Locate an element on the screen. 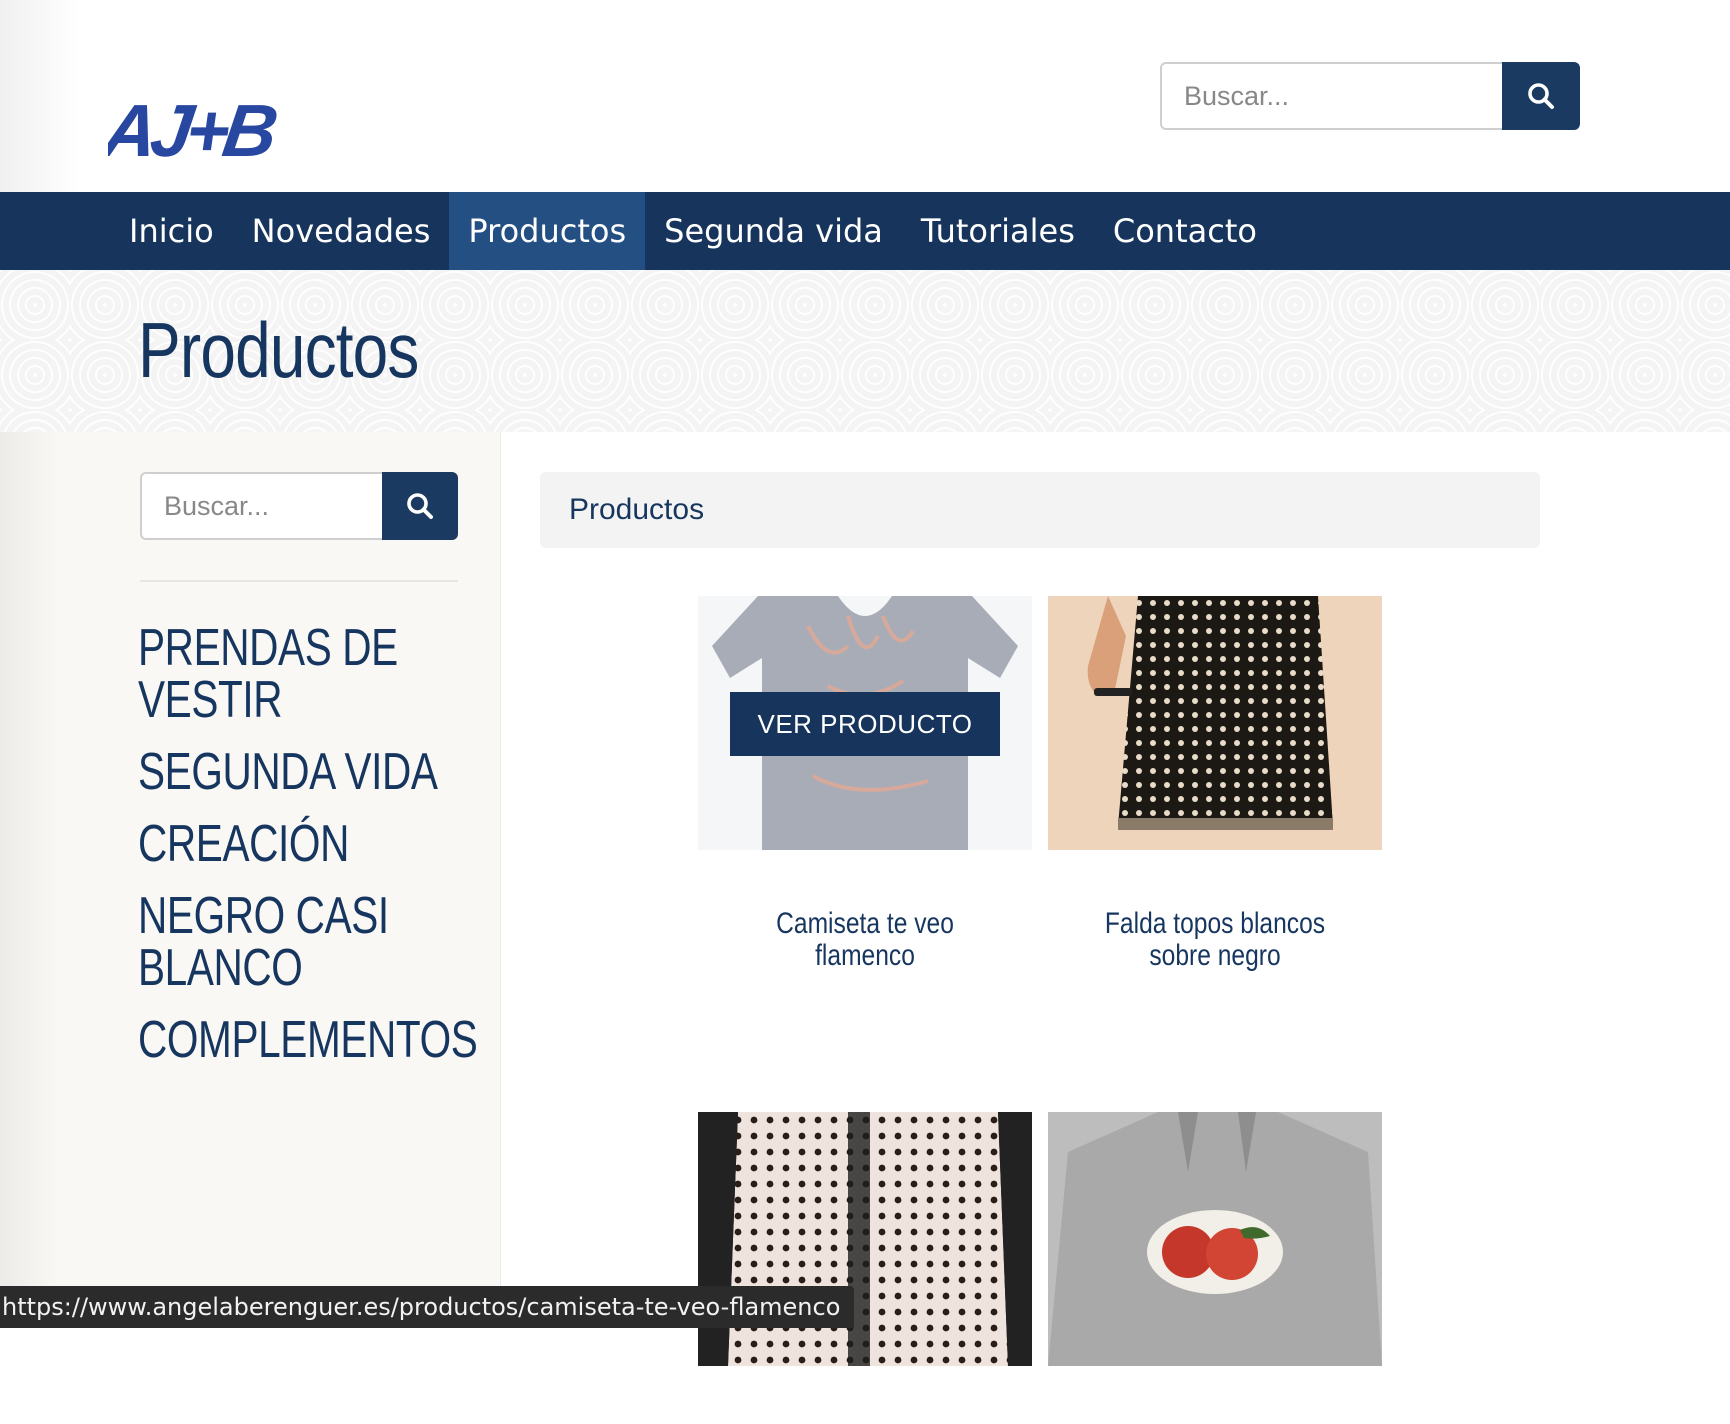  nav-tutoriales: Tutoriales is located at coordinates (998, 231).